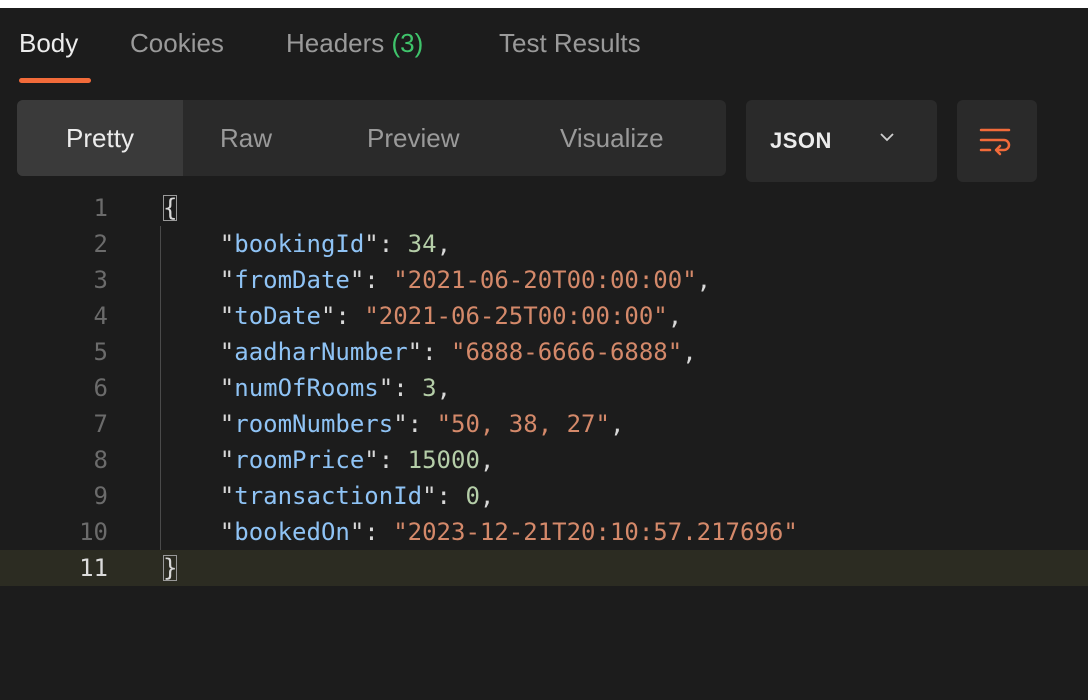 The height and width of the screenshot is (700, 1088). I want to click on tab-body: Body, so click(48, 43).